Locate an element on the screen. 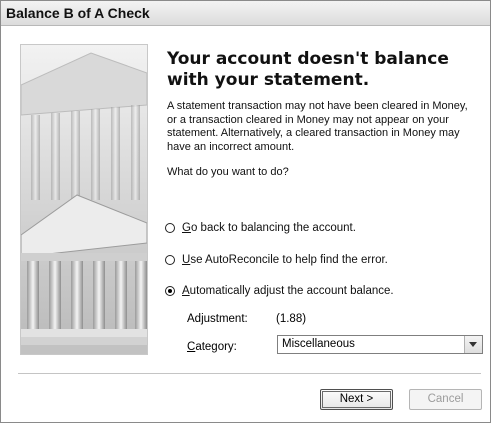  option-go-back: Go back to balancing the account. is located at coordinates (260, 228).